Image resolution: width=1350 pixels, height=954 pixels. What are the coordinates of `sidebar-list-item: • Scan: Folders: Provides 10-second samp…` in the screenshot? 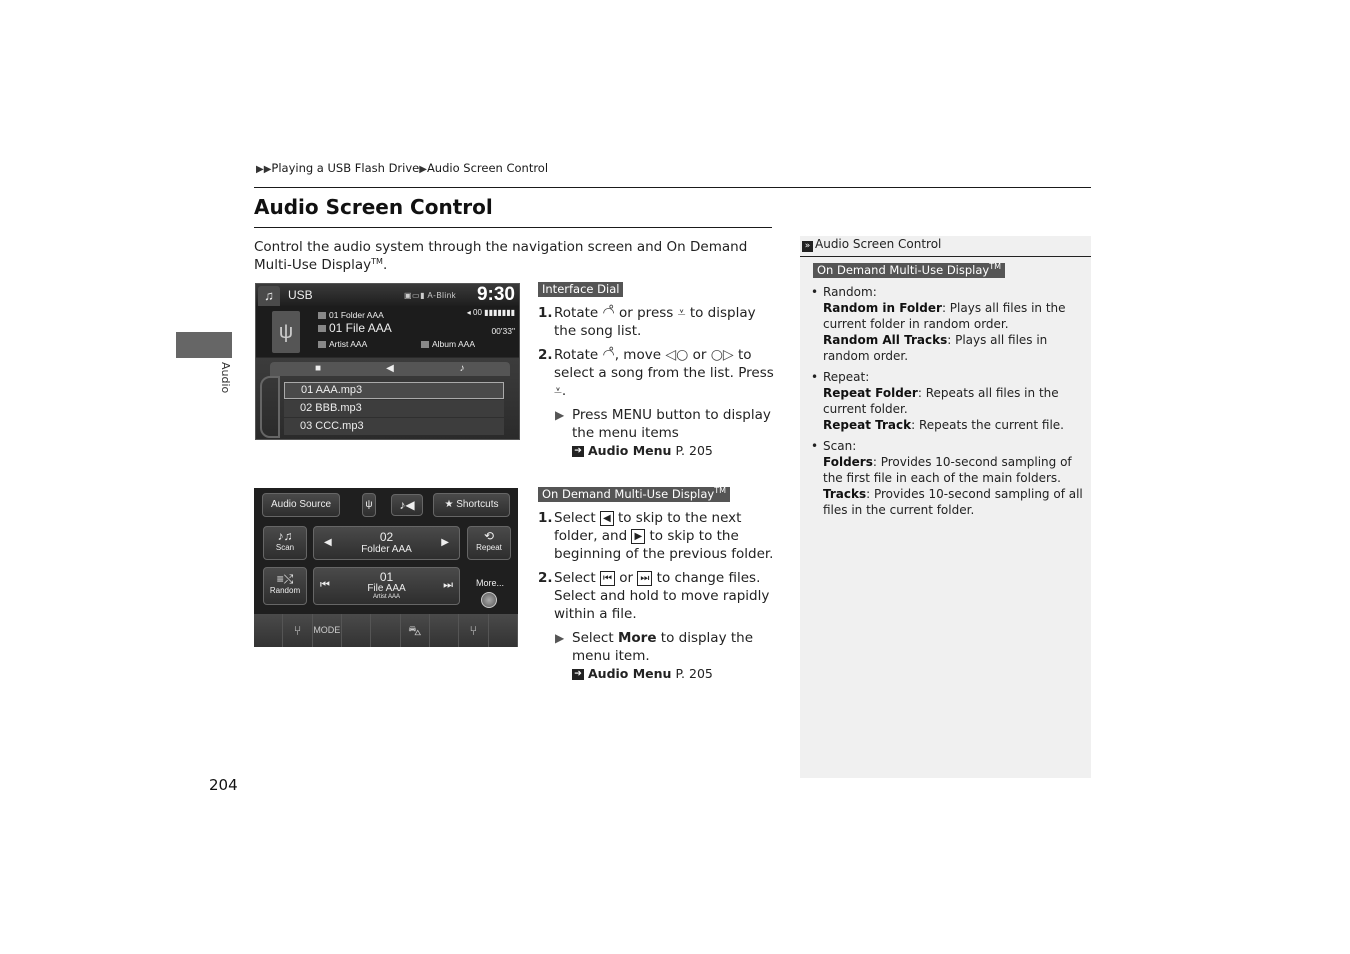 It's located at (947, 478).